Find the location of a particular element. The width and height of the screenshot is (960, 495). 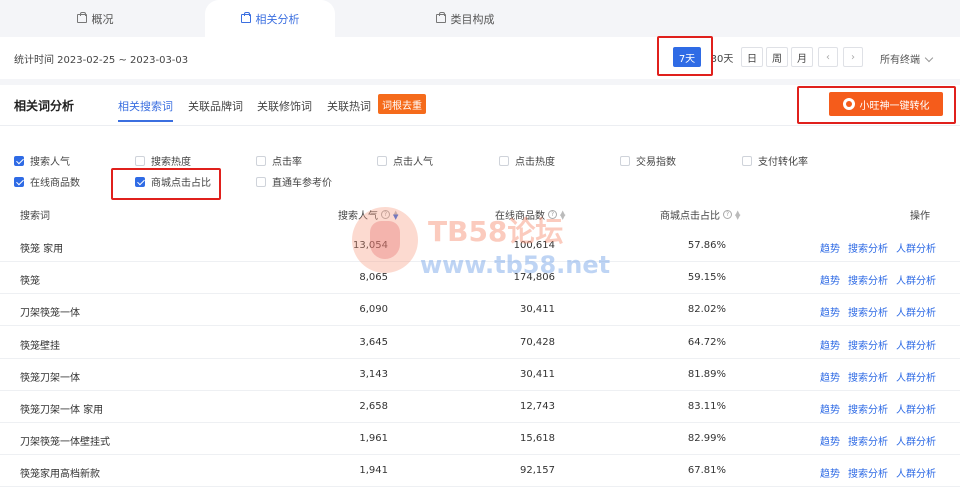

subtab-hot-words: 关联热词 is located at coordinates (349, 106).